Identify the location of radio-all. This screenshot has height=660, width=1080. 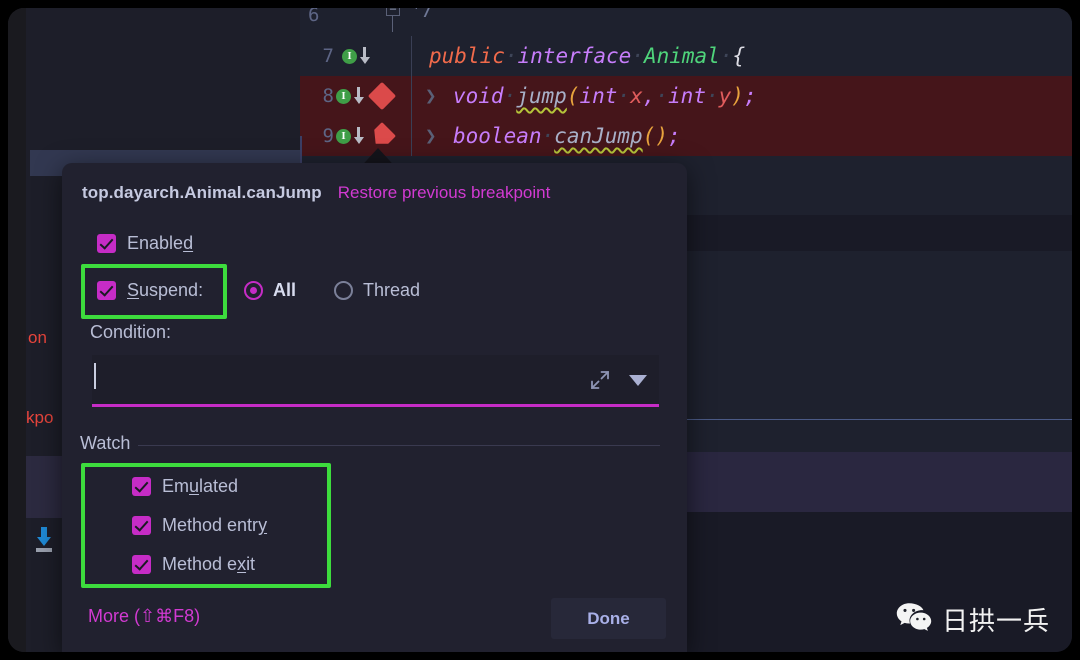
(253, 290).